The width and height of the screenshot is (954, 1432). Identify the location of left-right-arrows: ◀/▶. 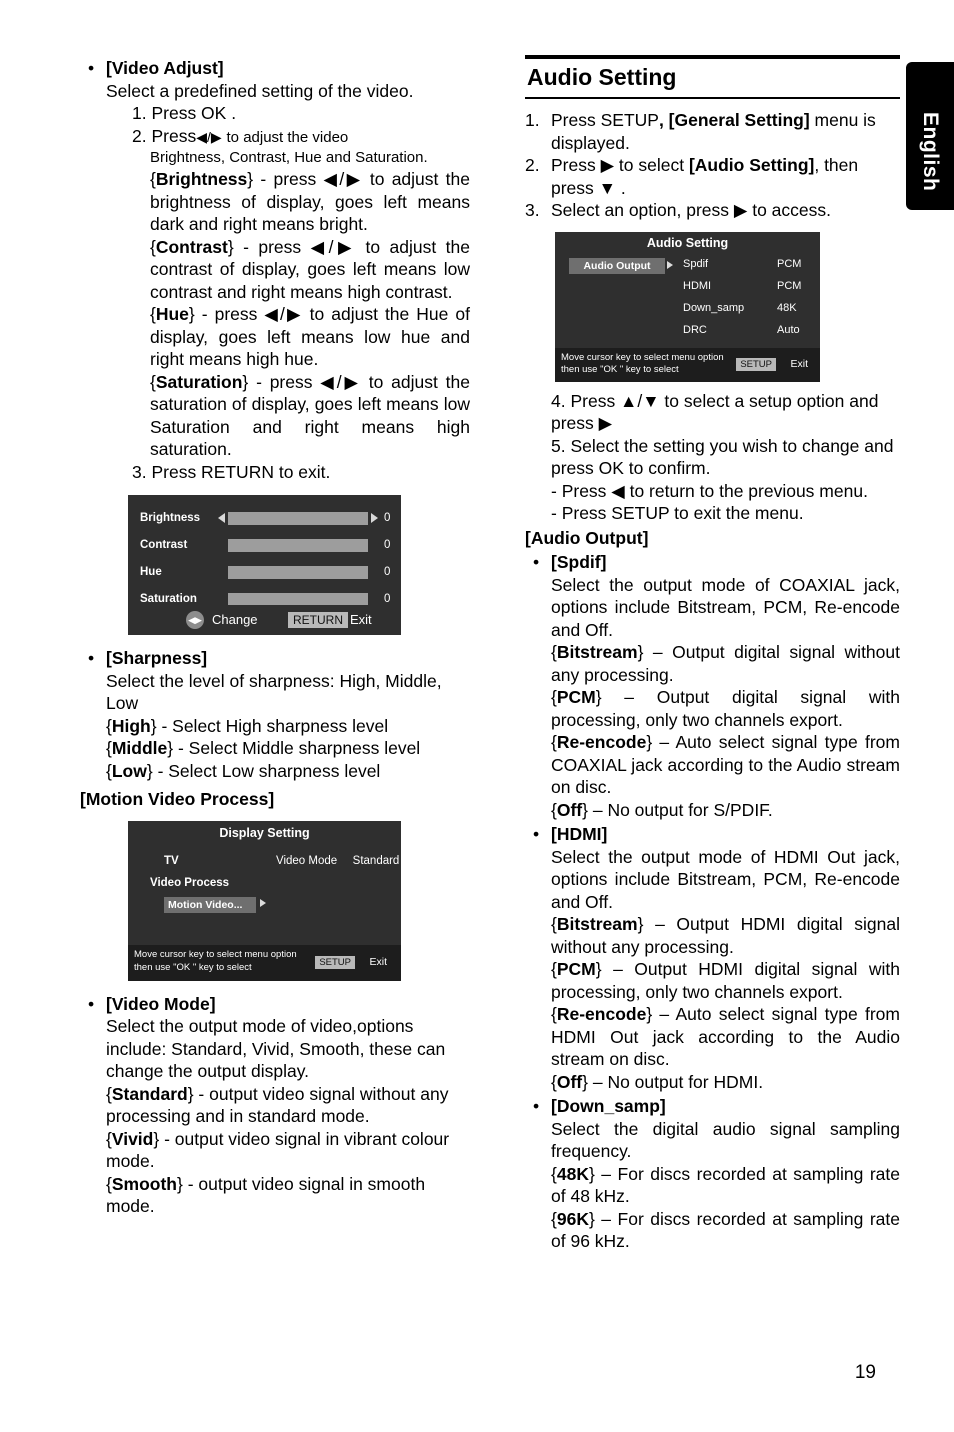
(209, 136).